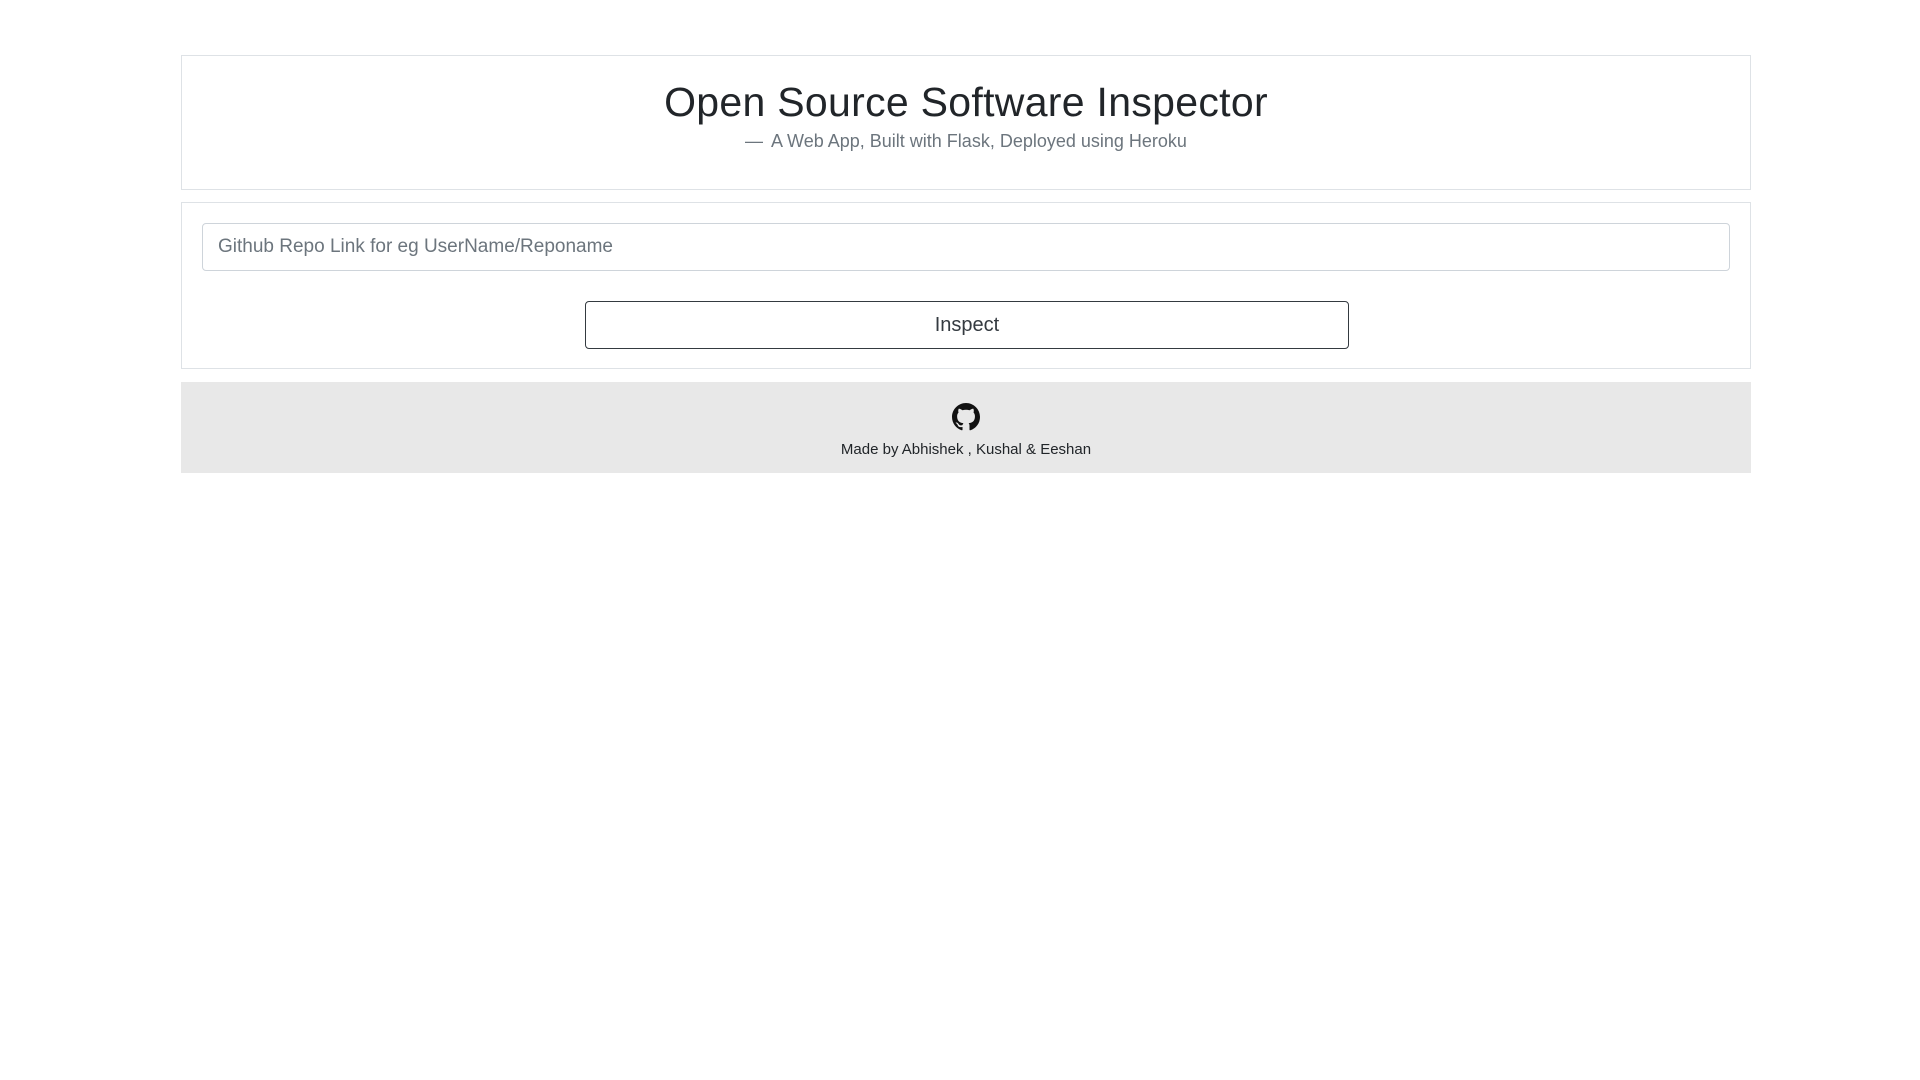 The height and width of the screenshot is (1080, 1920). What do you see at coordinates (966, 102) in the screenshot?
I see `page-title: Open Source Software Inspector` at bounding box center [966, 102].